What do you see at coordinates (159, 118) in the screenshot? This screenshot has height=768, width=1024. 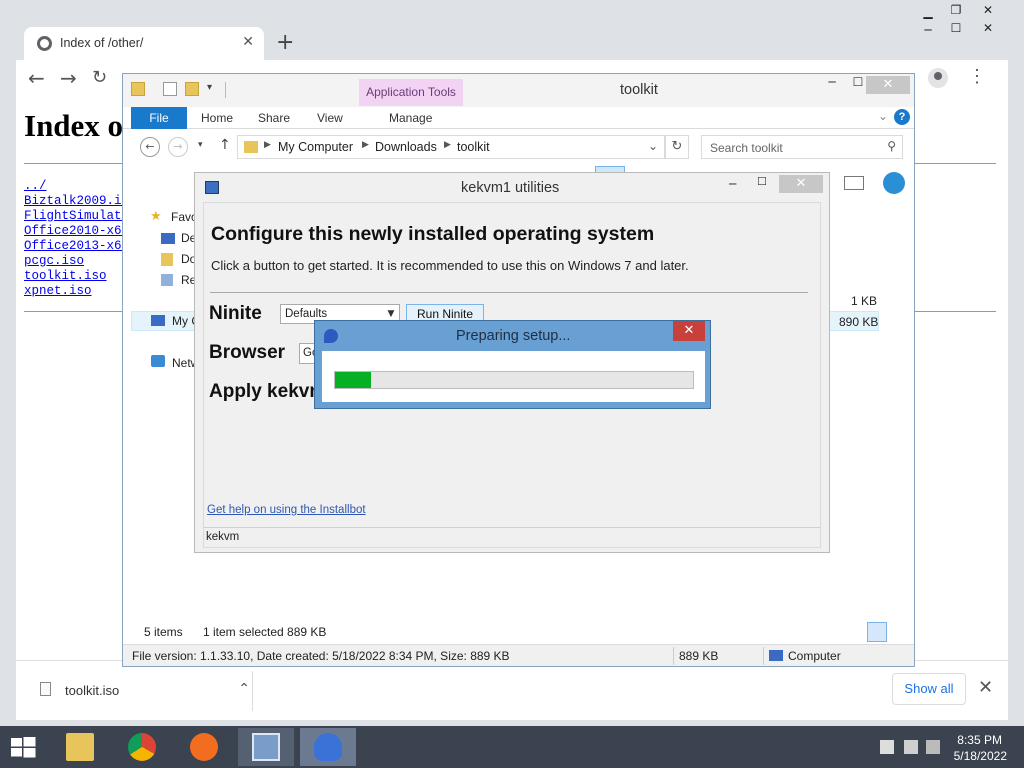 I see `tab-file: File` at bounding box center [159, 118].